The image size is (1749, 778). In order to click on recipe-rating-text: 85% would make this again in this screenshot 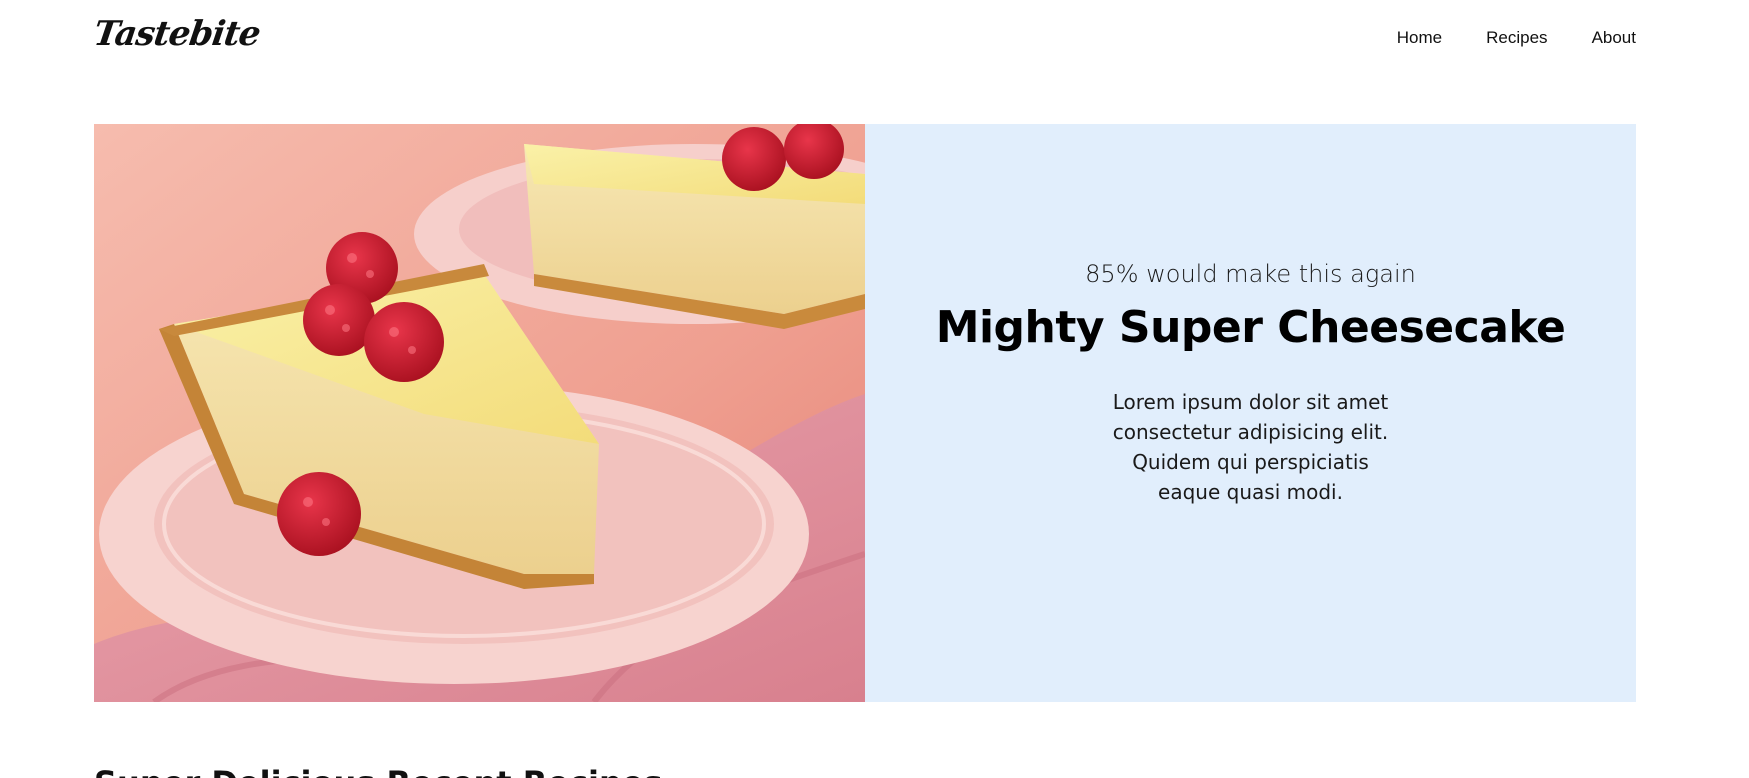, I will do `click(1250, 273)`.